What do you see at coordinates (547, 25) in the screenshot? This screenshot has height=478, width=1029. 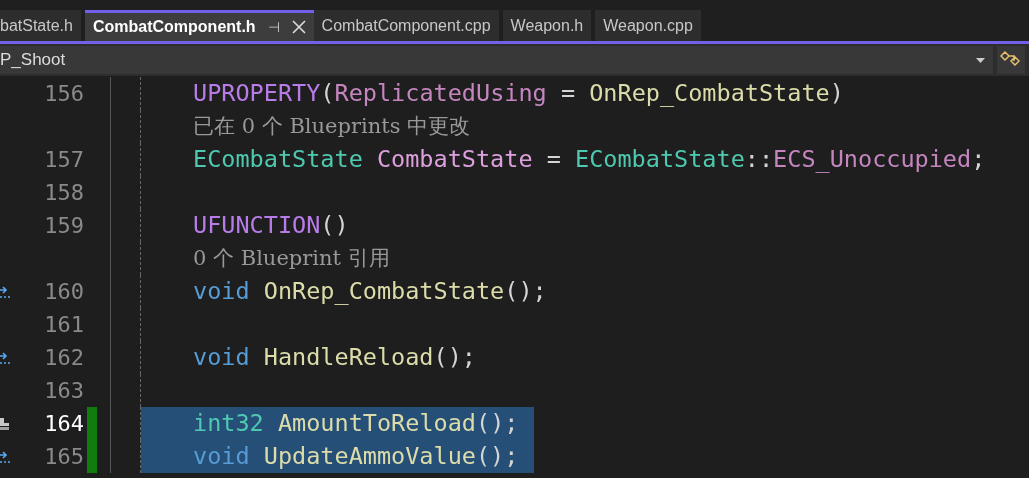 I see `file-tab: Weapon.h` at bounding box center [547, 25].